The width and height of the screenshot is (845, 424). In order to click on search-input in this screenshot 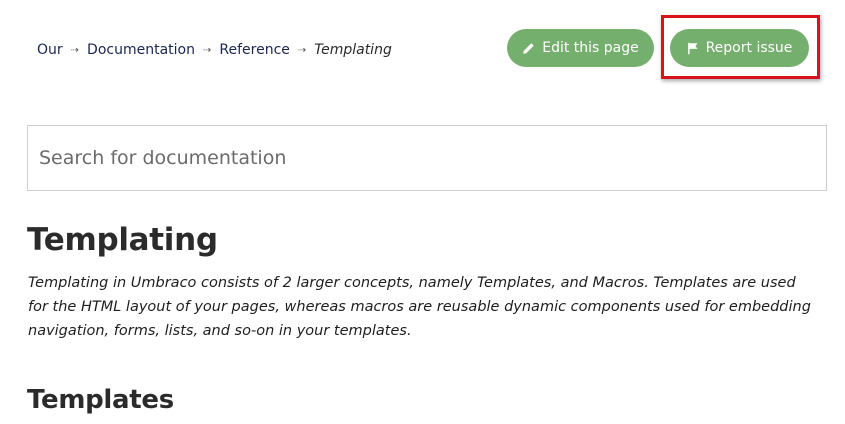, I will do `click(427, 158)`.